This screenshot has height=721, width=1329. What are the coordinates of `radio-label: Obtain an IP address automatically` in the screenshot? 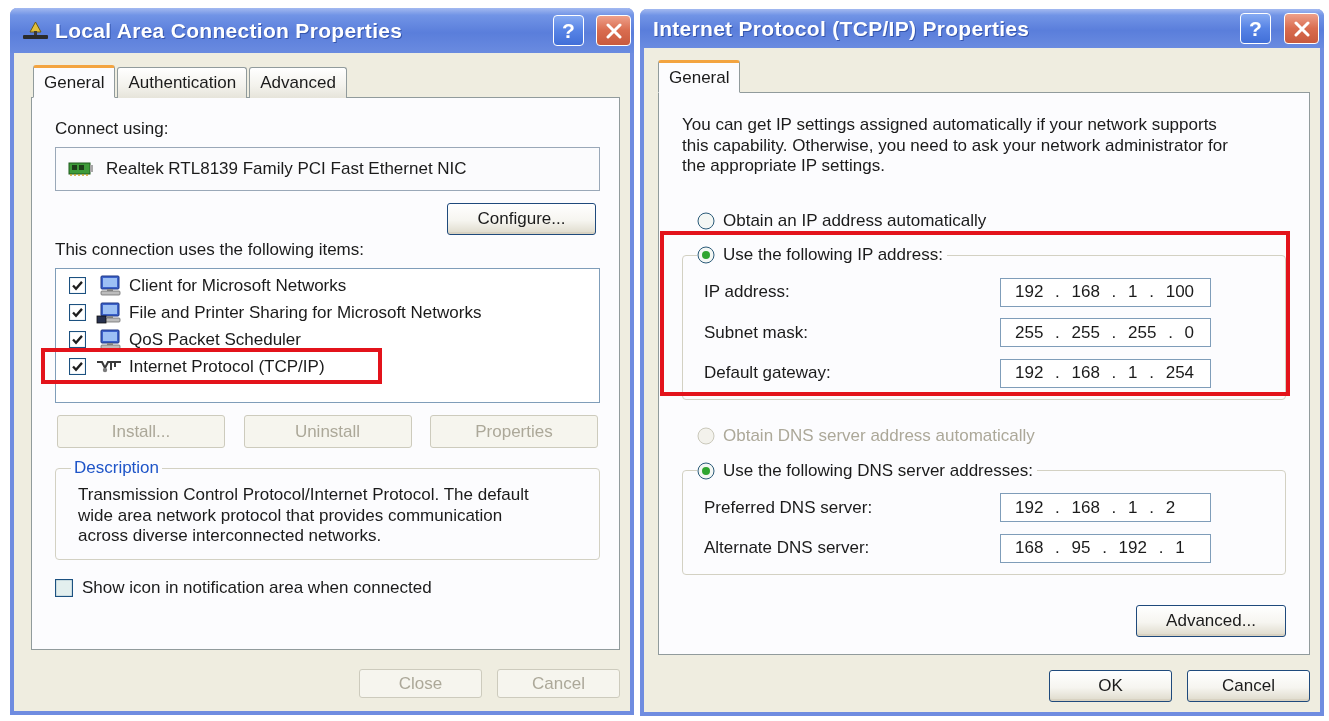 It's located at (855, 220).